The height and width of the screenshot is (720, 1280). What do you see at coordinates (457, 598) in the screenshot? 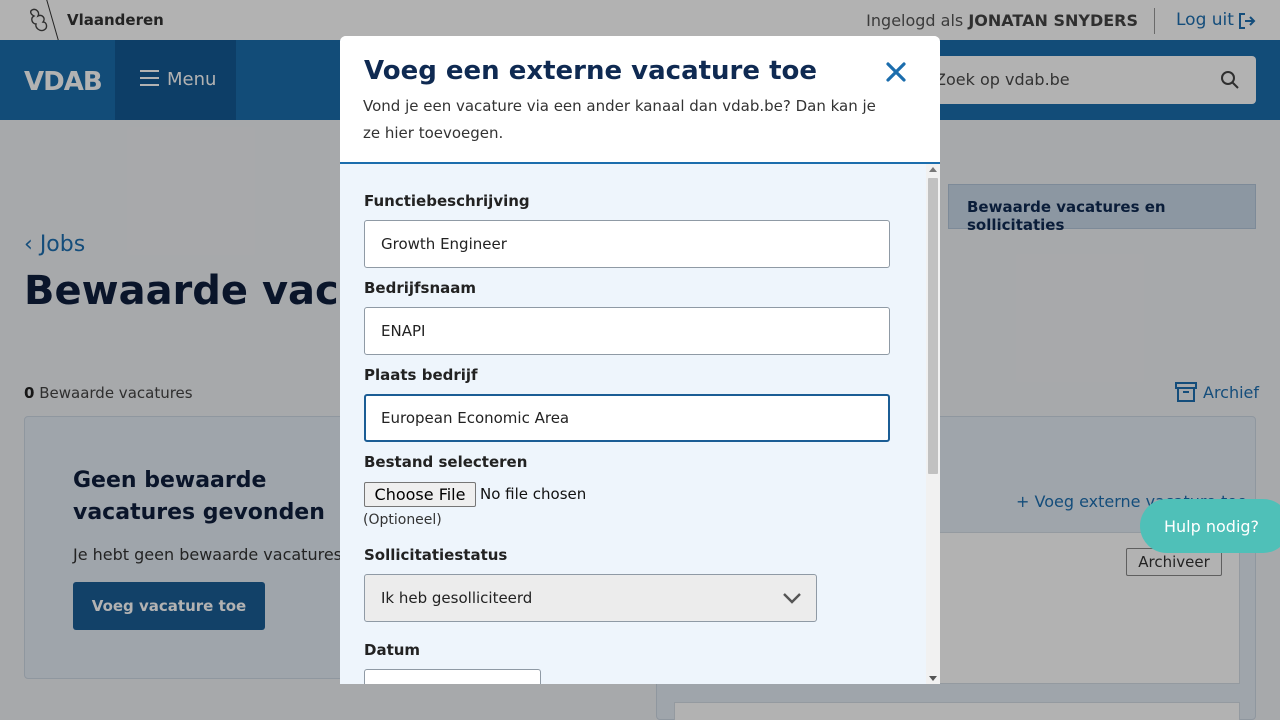
I see `status-select-value: Ik heb gesolliciteerd` at bounding box center [457, 598].